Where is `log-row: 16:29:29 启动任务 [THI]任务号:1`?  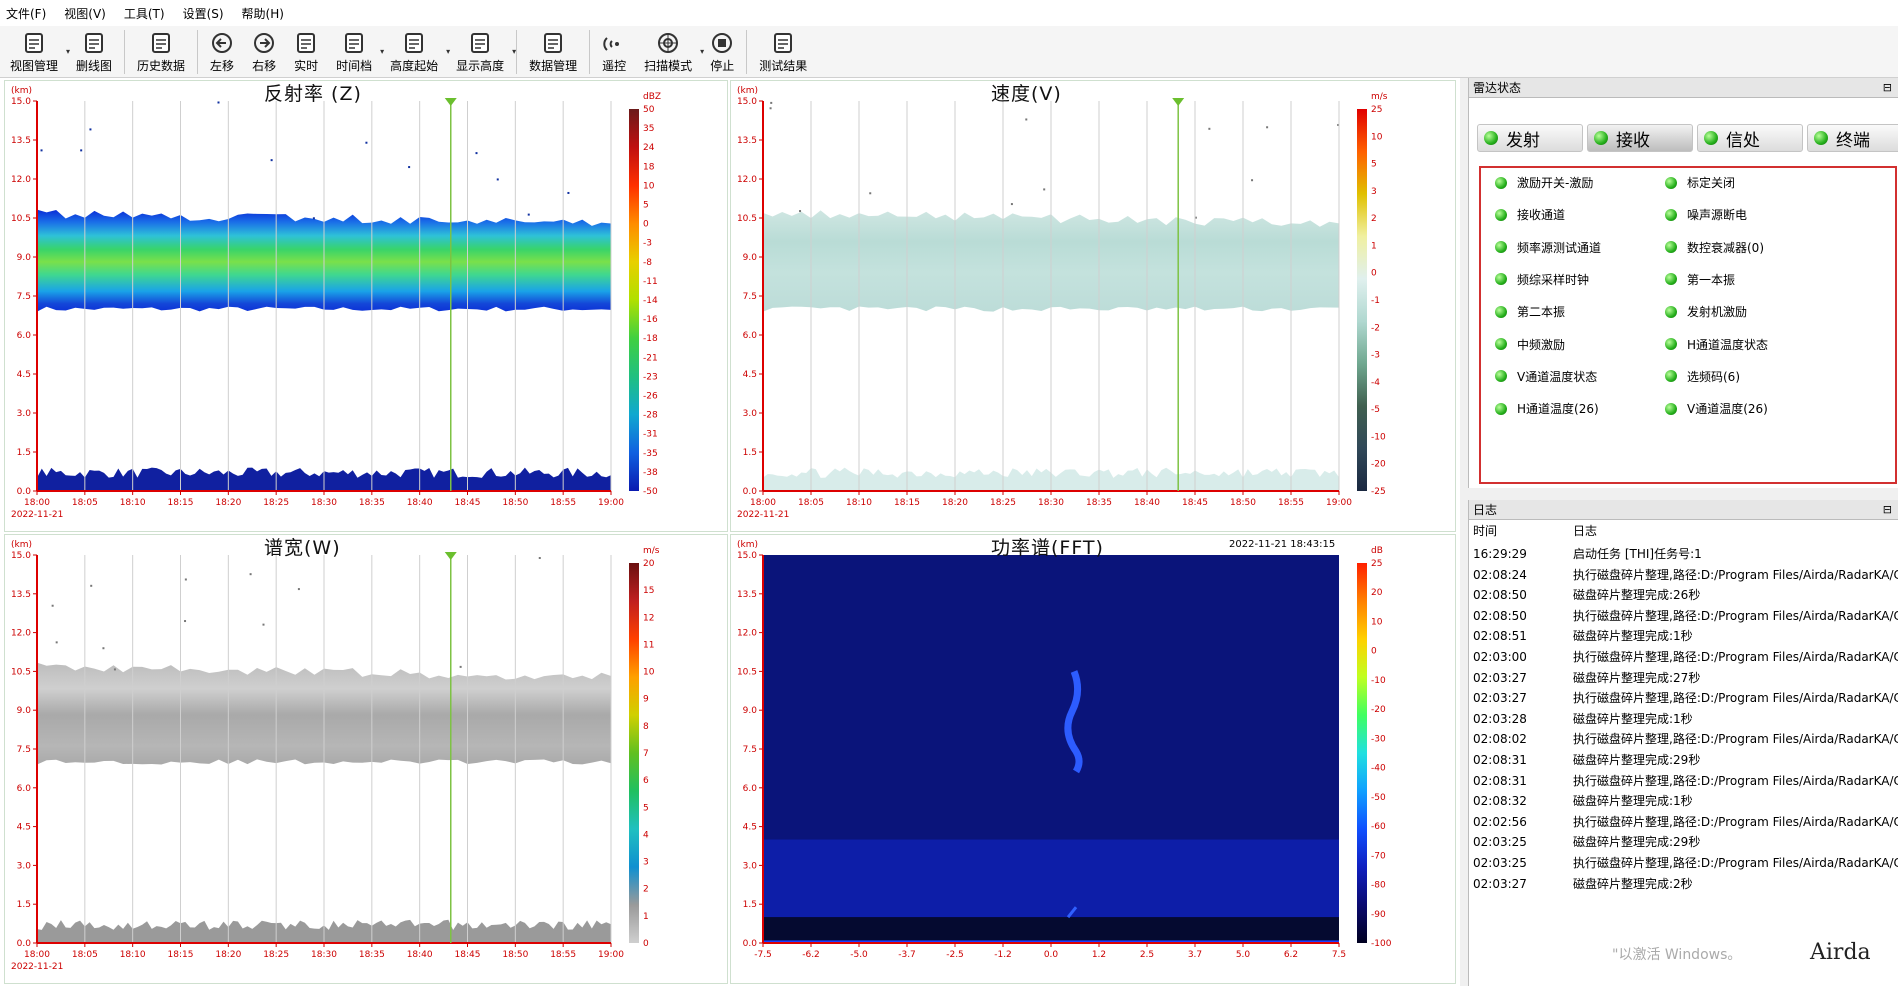 log-row: 16:29:29 启动任务 [THI]任务号:1 is located at coordinates (1683, 554).